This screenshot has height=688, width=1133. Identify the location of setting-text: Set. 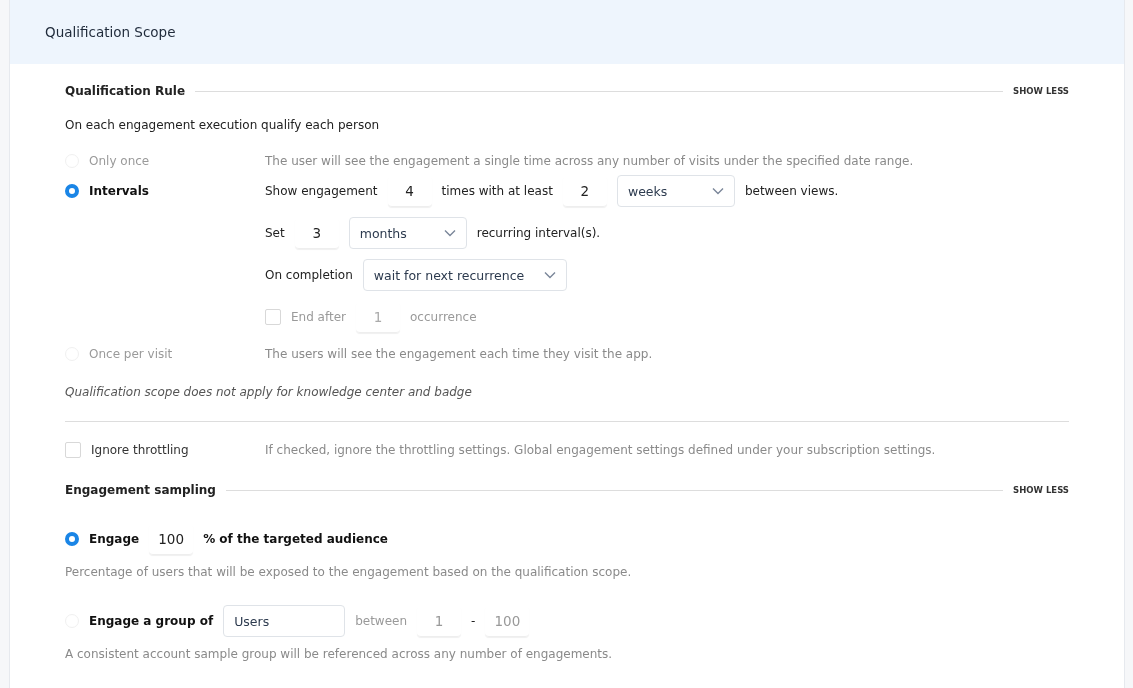
(275, 233).